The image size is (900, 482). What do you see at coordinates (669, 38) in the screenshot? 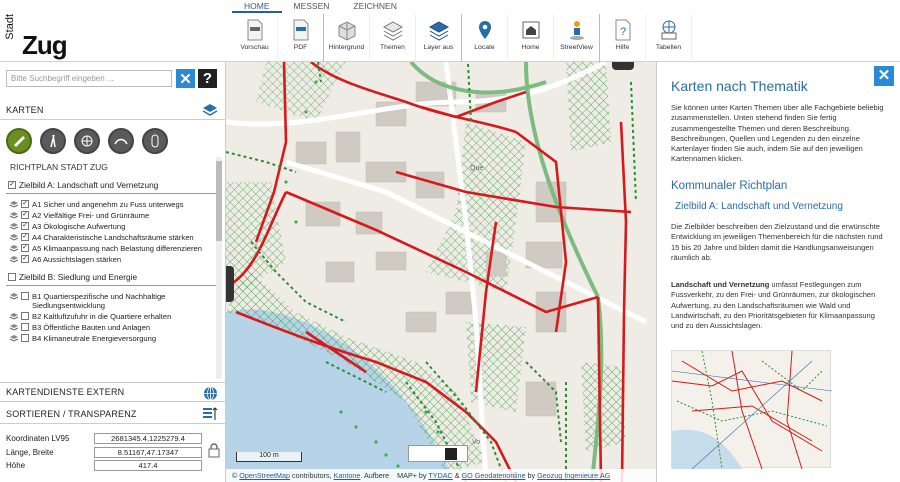
I see `tabellen-button: Tabellen` at bounding box center [669, 38].